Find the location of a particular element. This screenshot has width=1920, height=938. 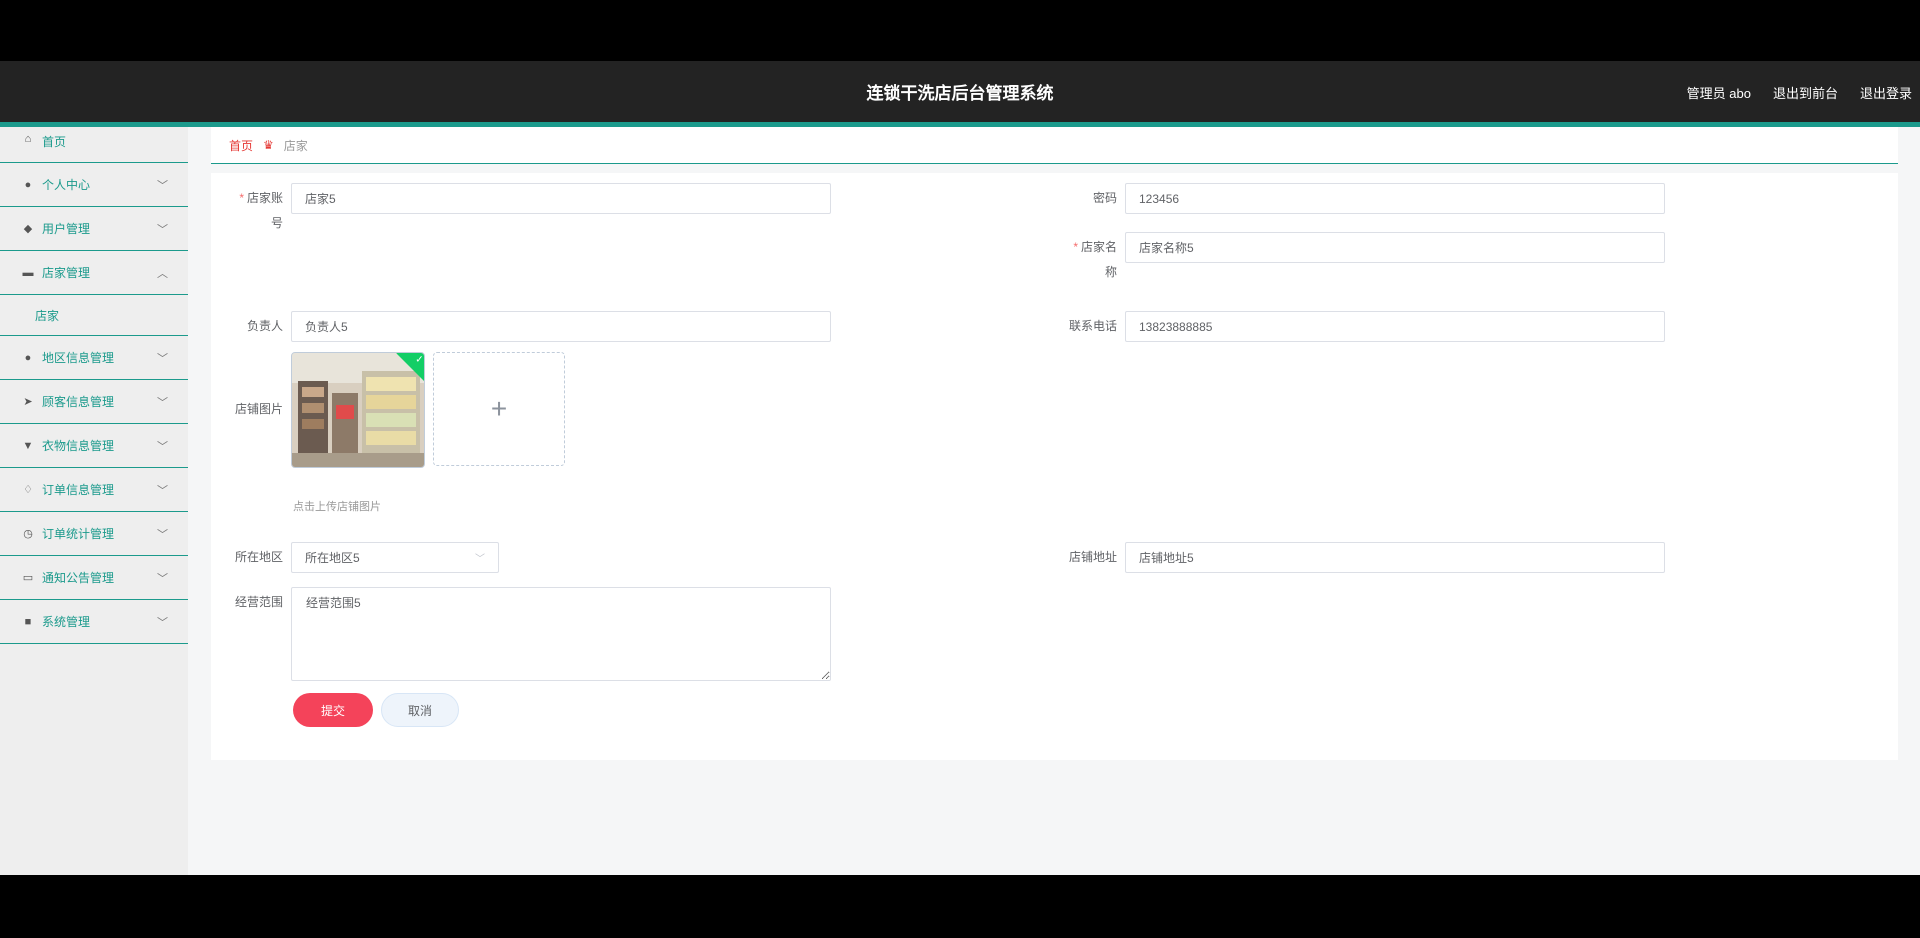

sidebar-item-label: 通知公告管理 is located at coordinates (78, 578).